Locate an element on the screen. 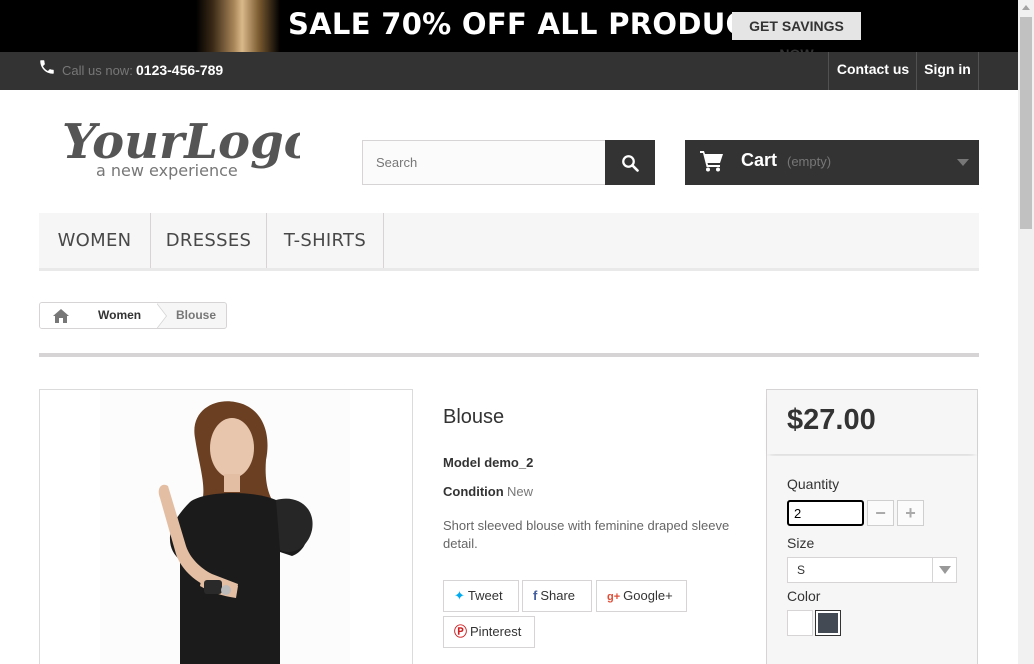 This screenshot has width=1034, height=664. home-icon is located at coordinates (61, 315).